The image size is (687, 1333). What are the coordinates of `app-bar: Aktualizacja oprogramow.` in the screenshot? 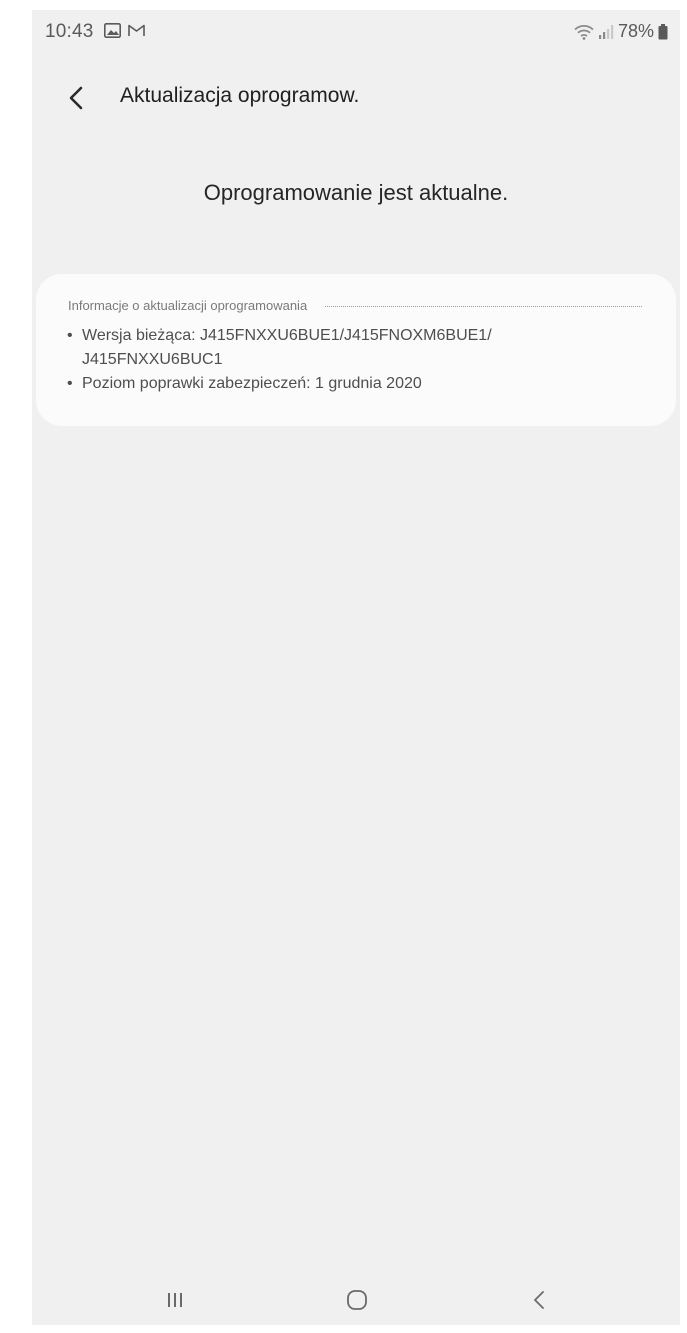 It's located at (356, 98).